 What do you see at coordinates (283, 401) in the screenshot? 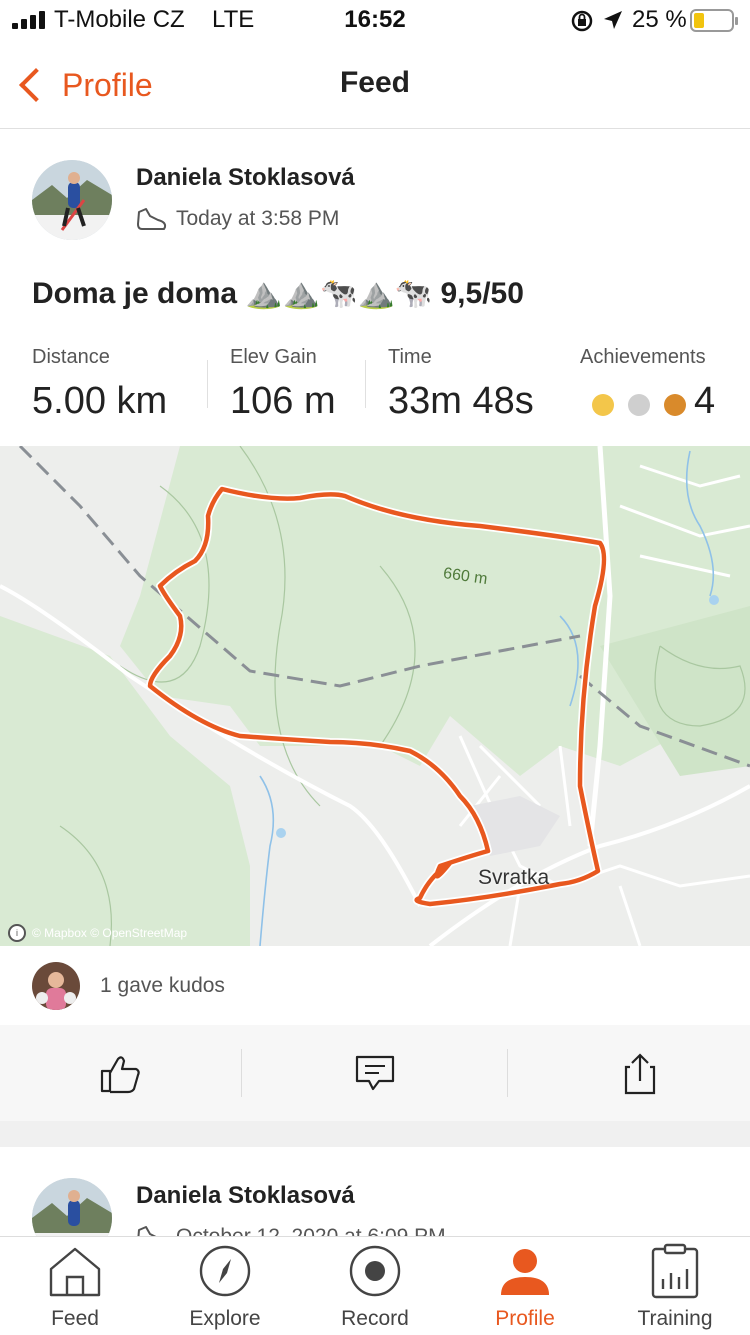
I see `stat-value-elev-gain: 106 m` at bounding box center [283, 401].